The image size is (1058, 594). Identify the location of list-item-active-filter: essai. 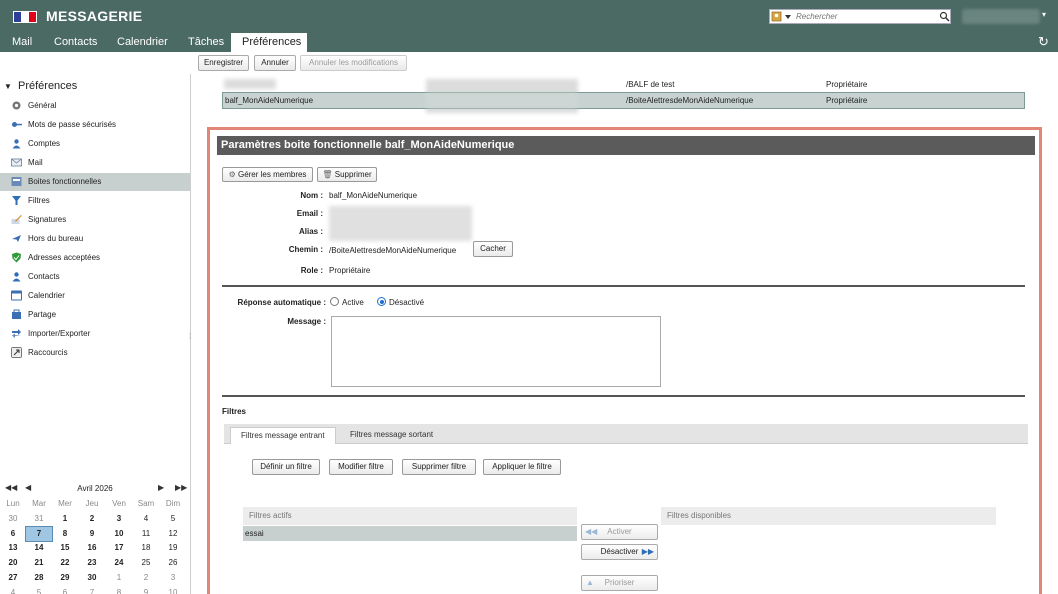
(410, 533).